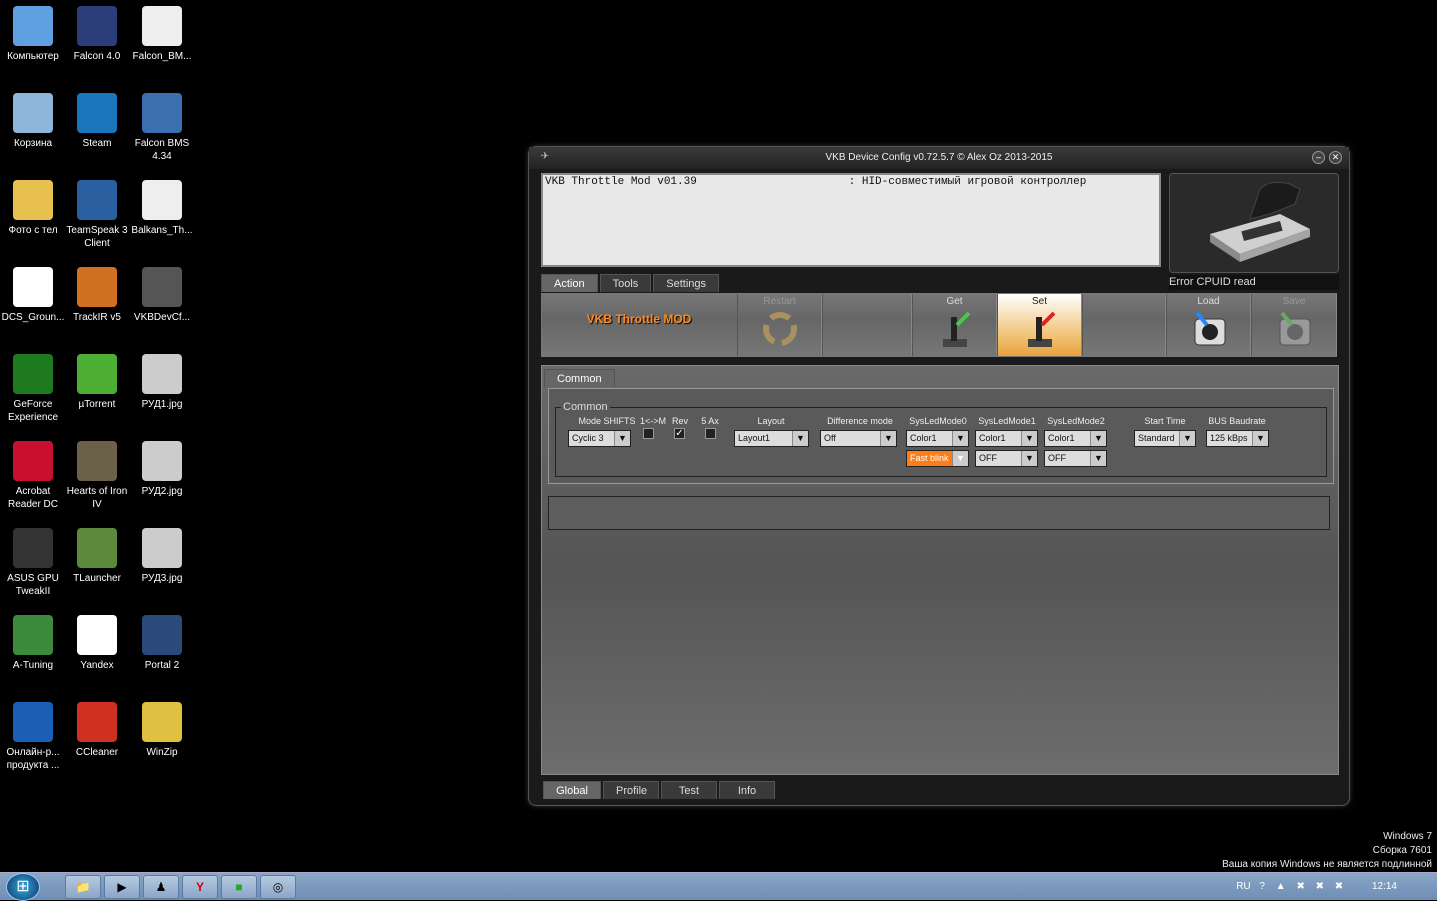 The image size is (1437, 901). I want to click on network-icon: ▲, so click(1281, 886).